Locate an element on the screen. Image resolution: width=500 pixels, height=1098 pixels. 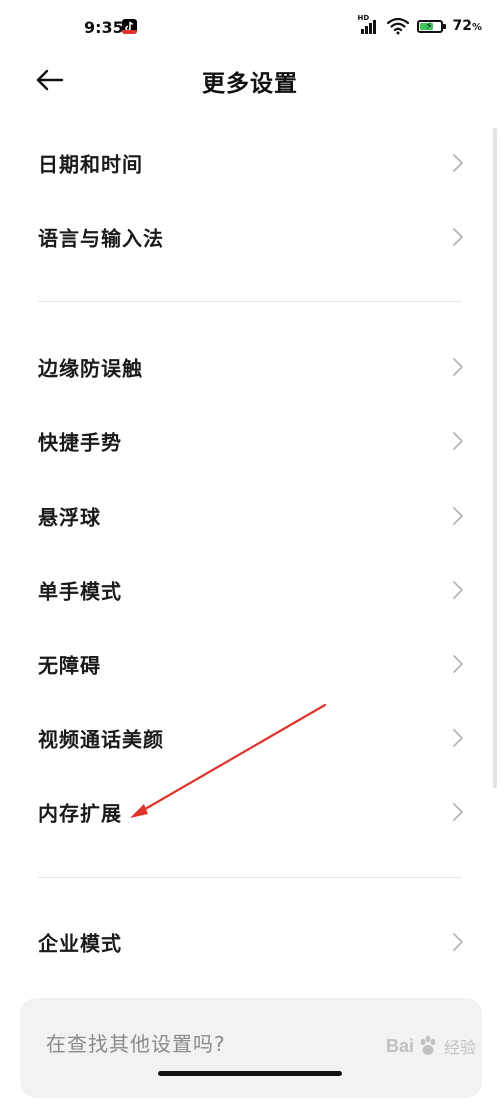
list-item-date-time: 日期和时间 is located at coordinates (250, 163).